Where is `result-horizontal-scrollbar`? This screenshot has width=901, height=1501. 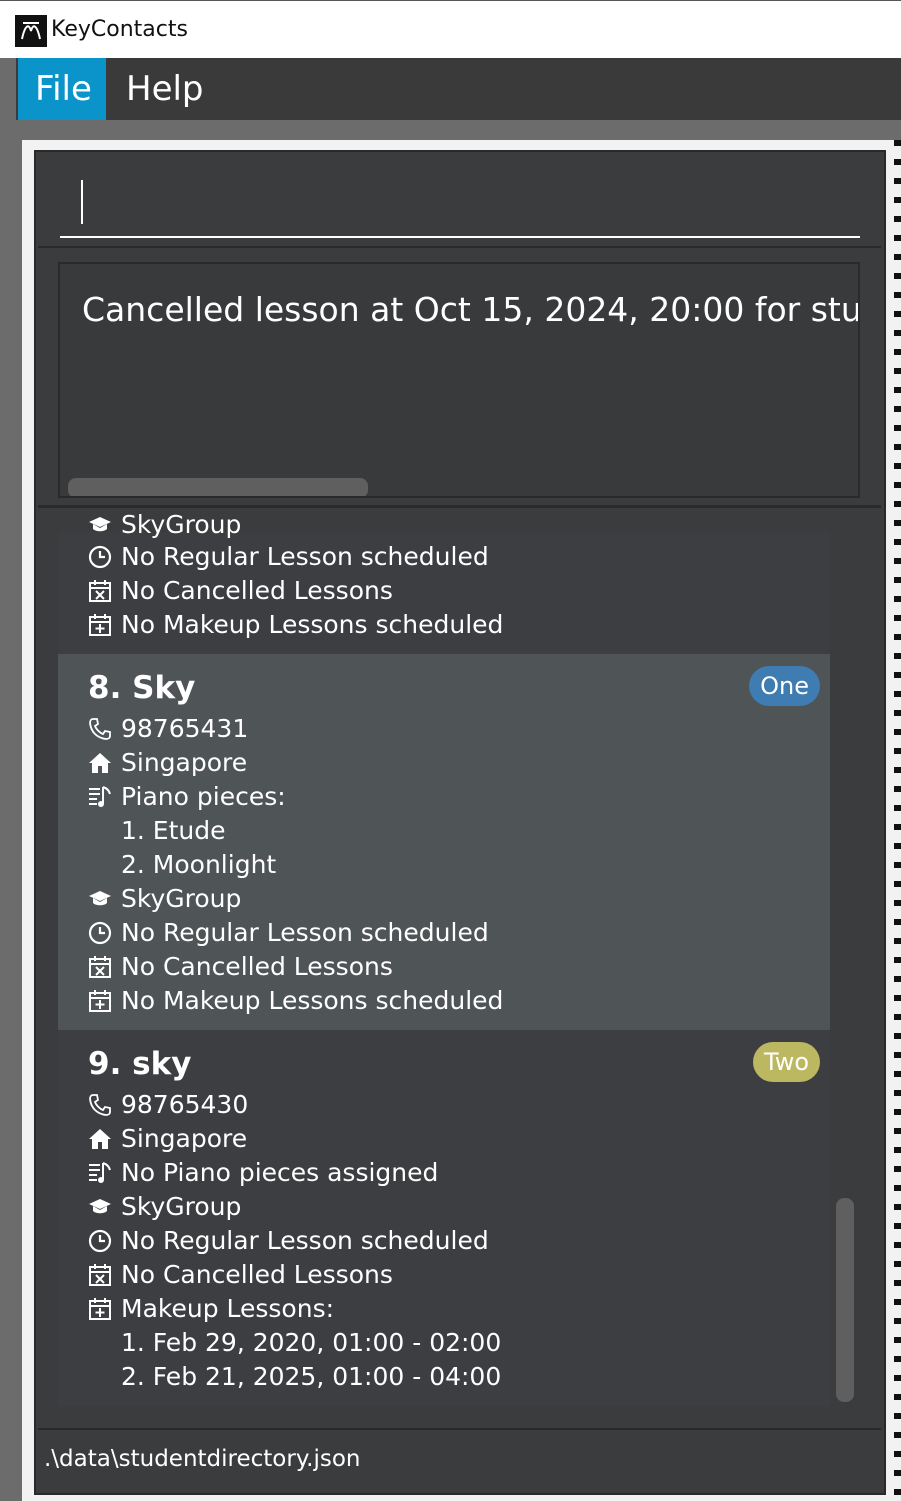
result-horizontal-scrollbar is located at coordinates (218, 487).